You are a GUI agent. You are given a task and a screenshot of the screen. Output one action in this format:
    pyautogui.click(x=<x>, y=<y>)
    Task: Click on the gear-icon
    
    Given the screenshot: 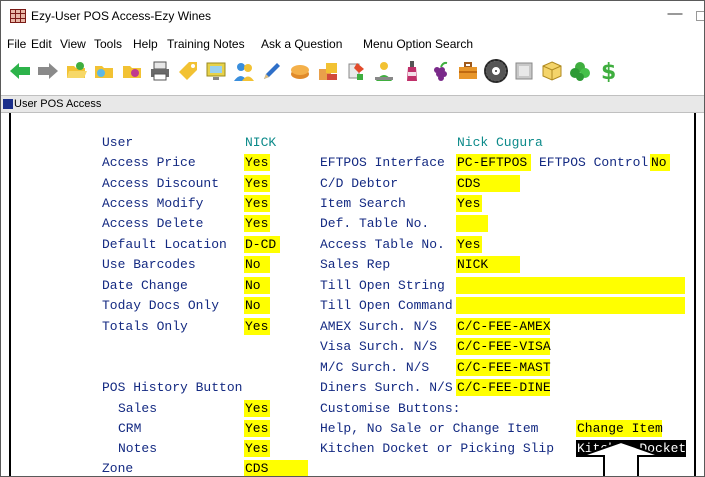 What is the action you would take?
    pyautogui.click(x=496, y=71)
    